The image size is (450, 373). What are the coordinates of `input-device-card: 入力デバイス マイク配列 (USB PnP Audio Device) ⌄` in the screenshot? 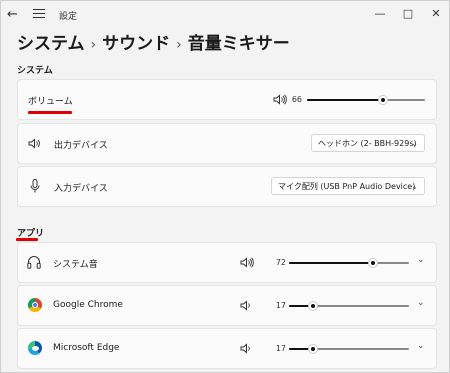 It's located at (227, 186).